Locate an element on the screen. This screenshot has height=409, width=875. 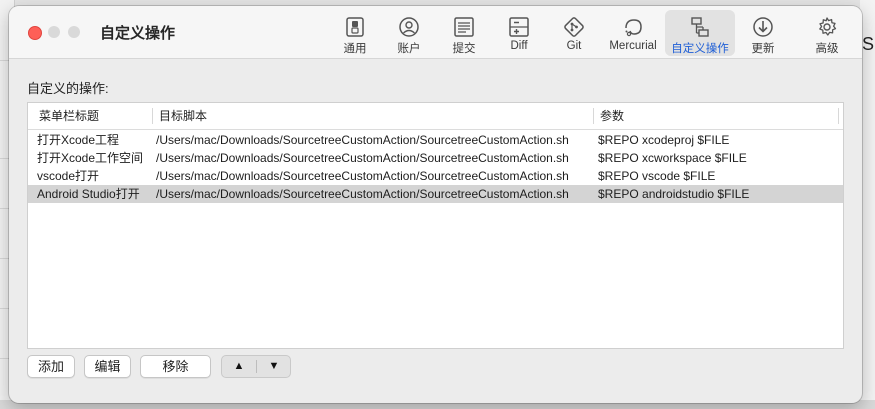
tab-label: Mercurial is located at coordinates (633, 46).